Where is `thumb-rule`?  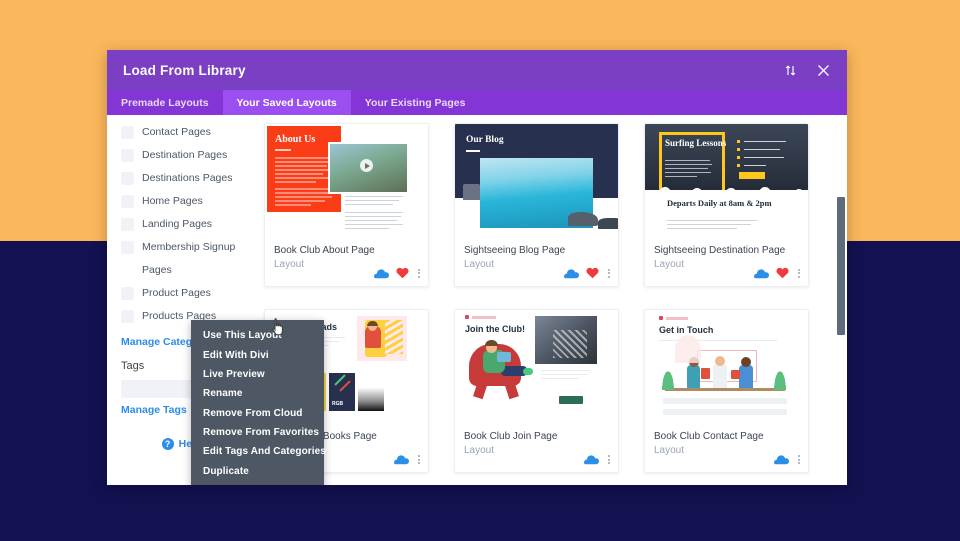 thumb-rule is located at coordinates (473, 151).